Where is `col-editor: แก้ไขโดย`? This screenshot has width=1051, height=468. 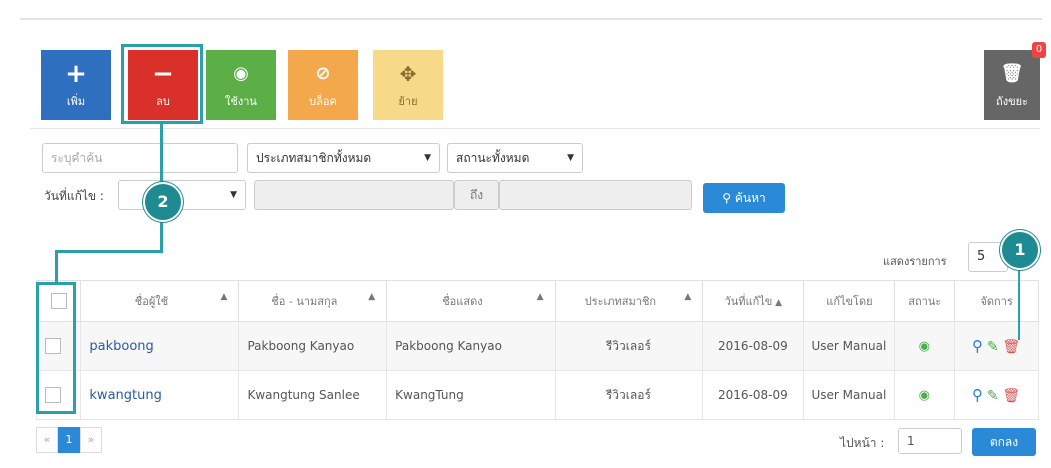 col-editor: แก้ไขโดย is located at coordinates (849, 301).